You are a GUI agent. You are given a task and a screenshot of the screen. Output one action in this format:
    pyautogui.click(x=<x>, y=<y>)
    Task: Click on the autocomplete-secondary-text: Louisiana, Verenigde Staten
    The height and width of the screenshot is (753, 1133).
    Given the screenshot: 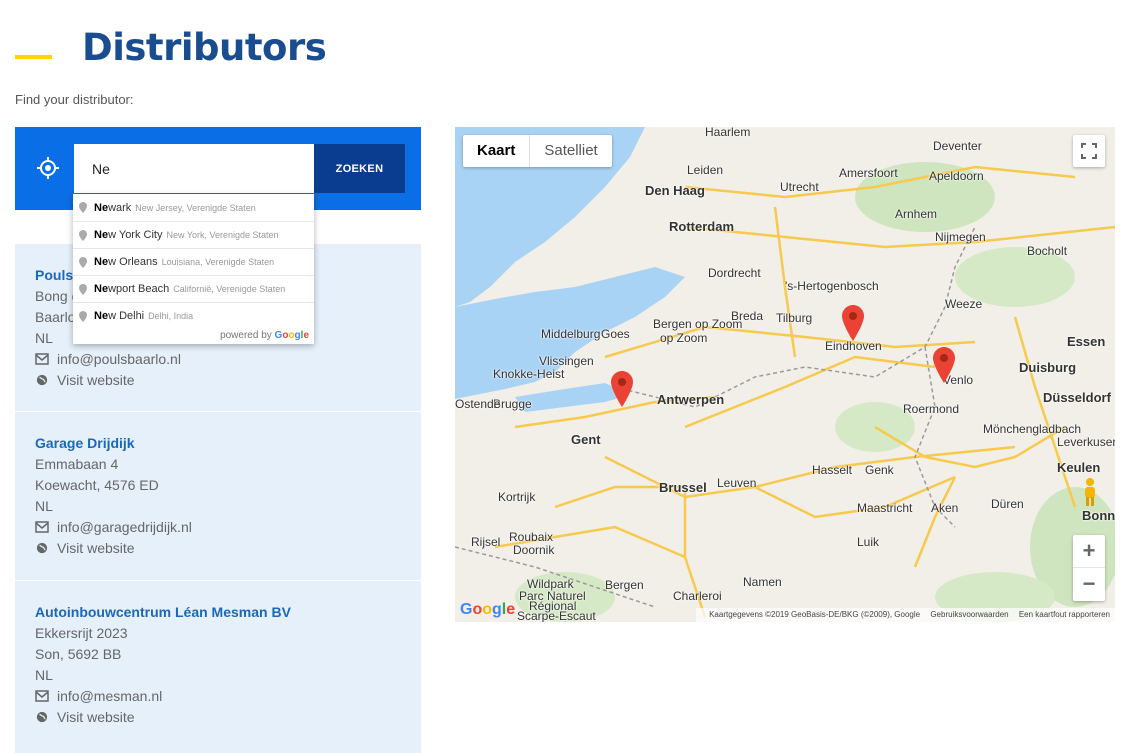 What is the action you would take?
    pyautogui.click(x=218, y=262)
    